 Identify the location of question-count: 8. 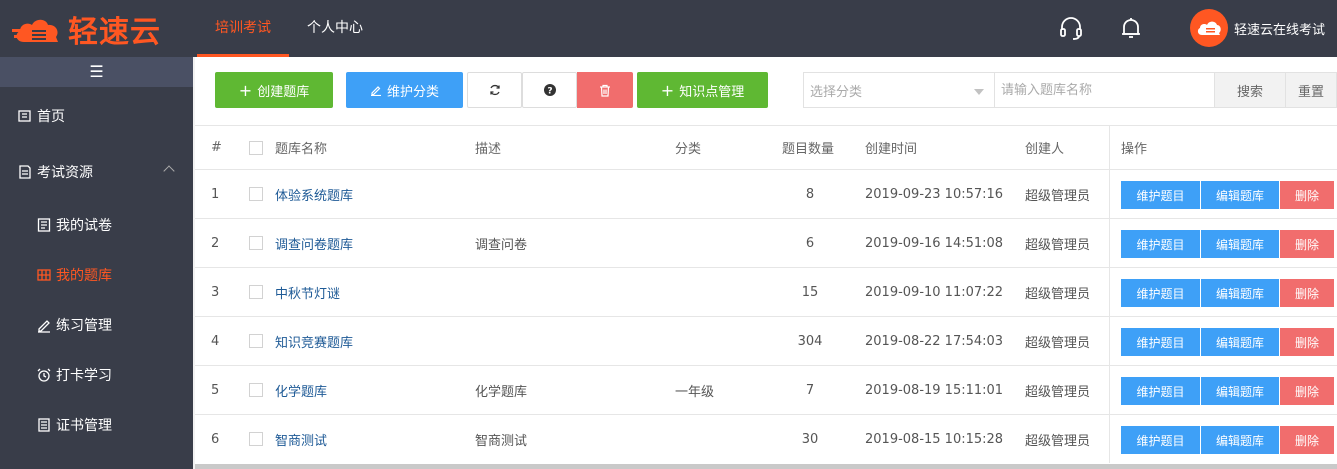
(810, 194).